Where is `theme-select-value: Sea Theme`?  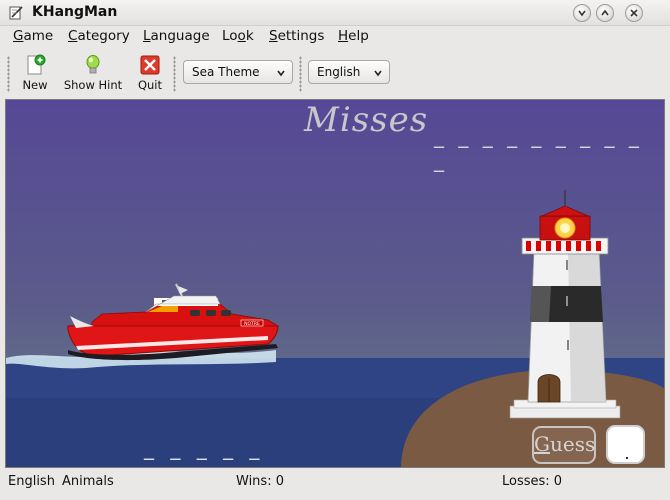 theme-select-value: Sea Theme is located at coordinates (226, 72).